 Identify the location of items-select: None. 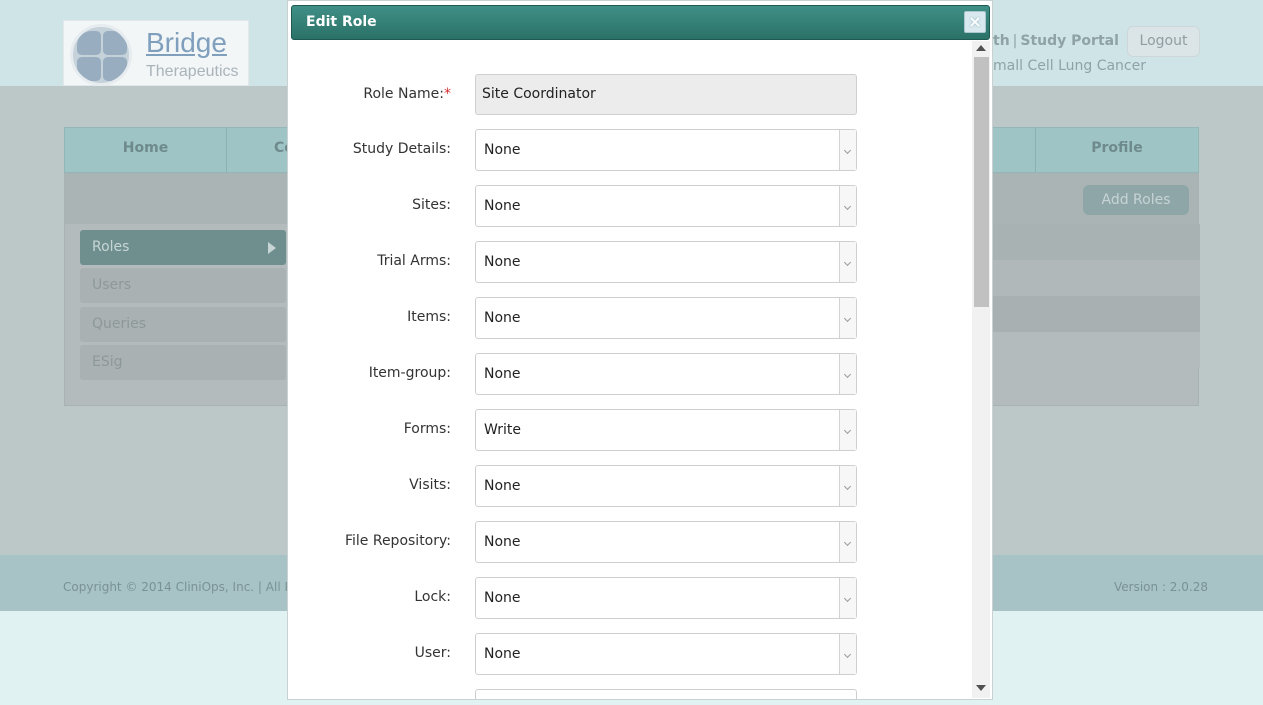
(666, 318).